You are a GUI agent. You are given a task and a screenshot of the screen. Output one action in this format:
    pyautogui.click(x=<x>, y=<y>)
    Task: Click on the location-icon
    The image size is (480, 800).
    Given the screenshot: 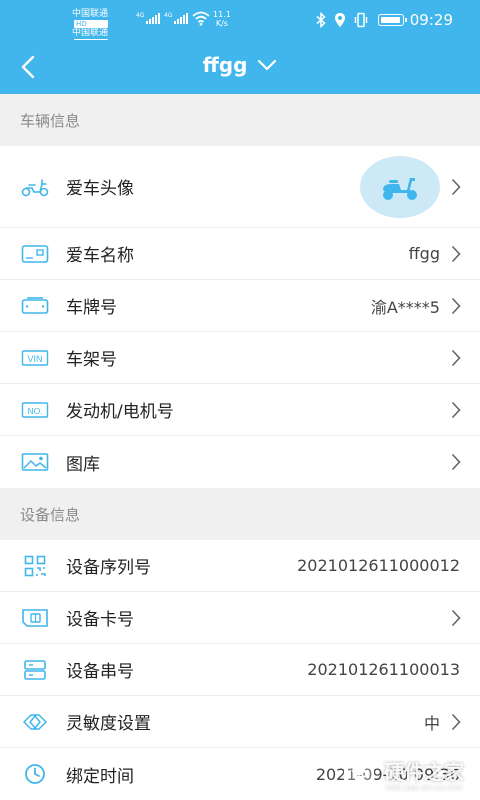 What is the action you would take?
    pyautogui.click(x=340, y=20)
    